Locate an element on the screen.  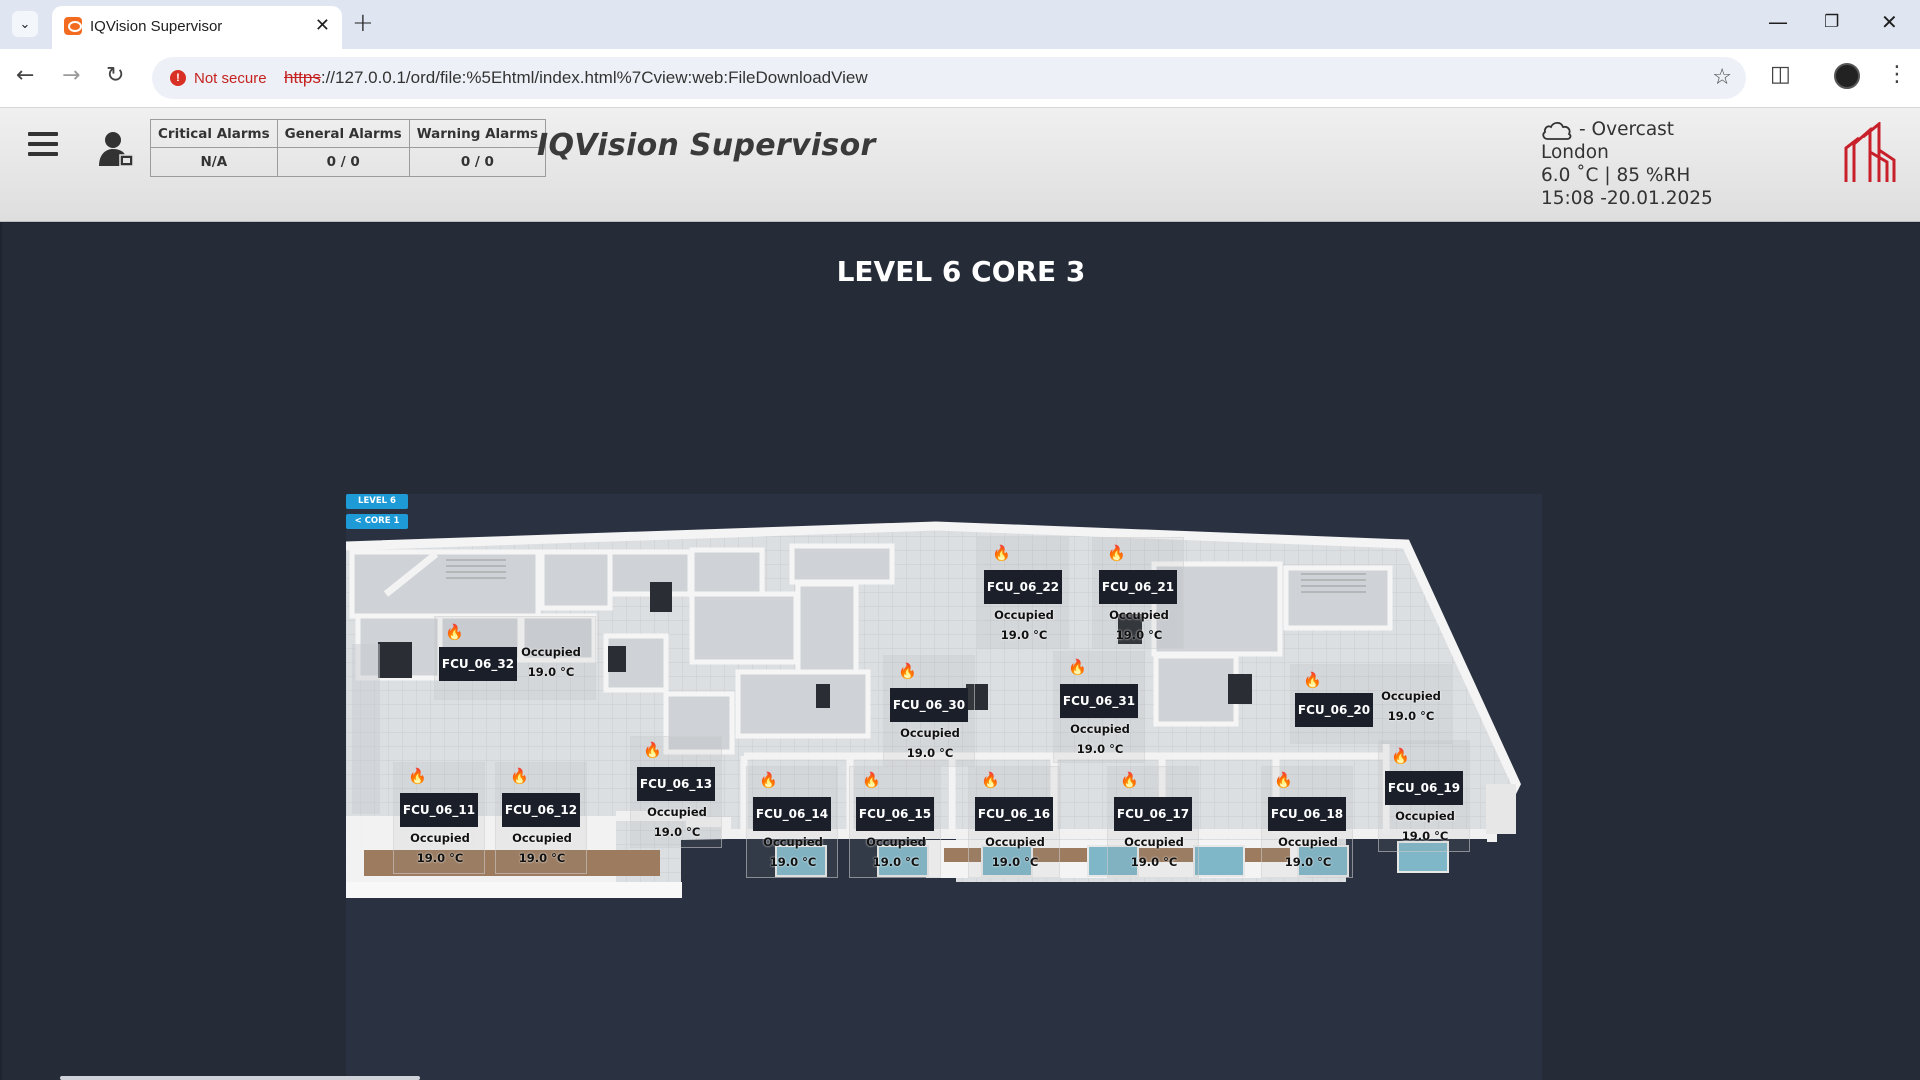
url-scheme: https is located at coordinates (302, 77).